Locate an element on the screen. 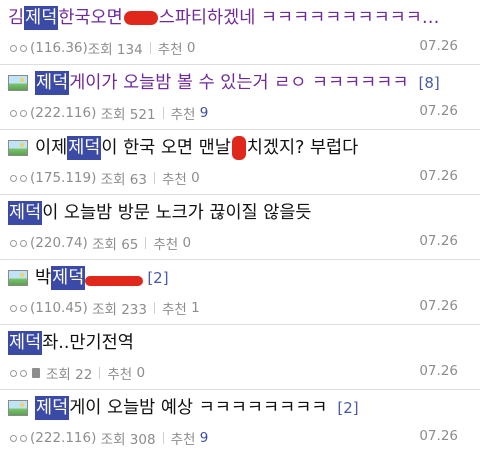  post-meta: (222.116) 조회 521 추천 9 is located at coordinates (109, 113).